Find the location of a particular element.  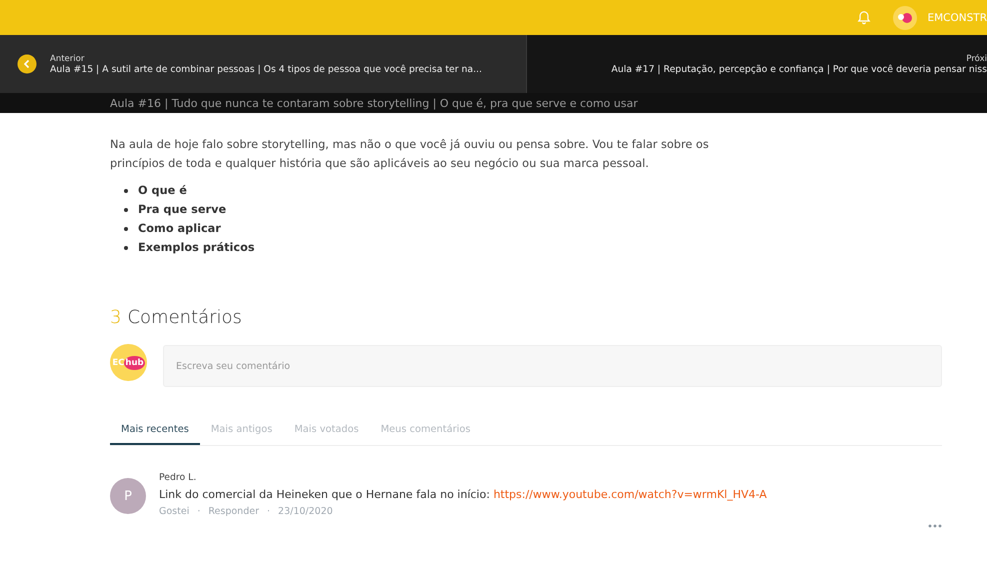

next-lesson-title: Aula #17 | Reputação, percepção e confiança | Por que você deveria pensar niss is located at coordinates (799, 69).